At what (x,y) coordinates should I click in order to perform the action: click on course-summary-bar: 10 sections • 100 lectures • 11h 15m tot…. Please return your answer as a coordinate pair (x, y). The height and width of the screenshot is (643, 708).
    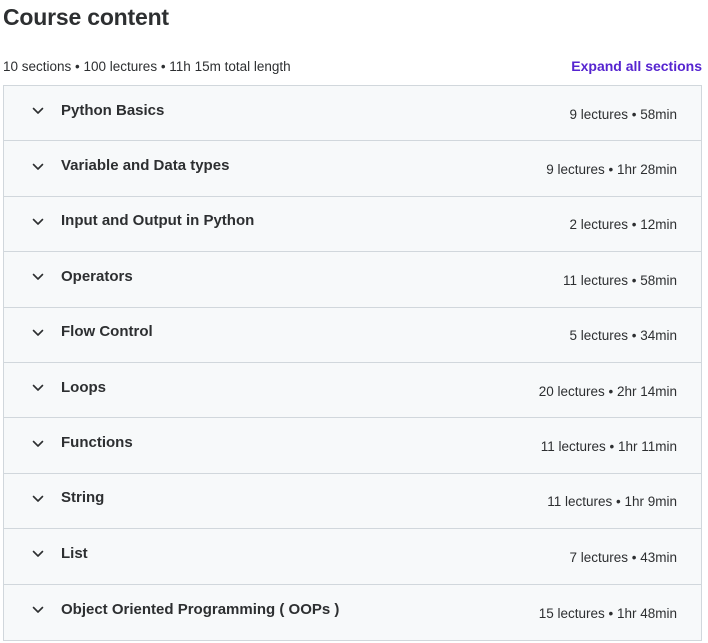
    Looking at the image, I should click on (353, 66).